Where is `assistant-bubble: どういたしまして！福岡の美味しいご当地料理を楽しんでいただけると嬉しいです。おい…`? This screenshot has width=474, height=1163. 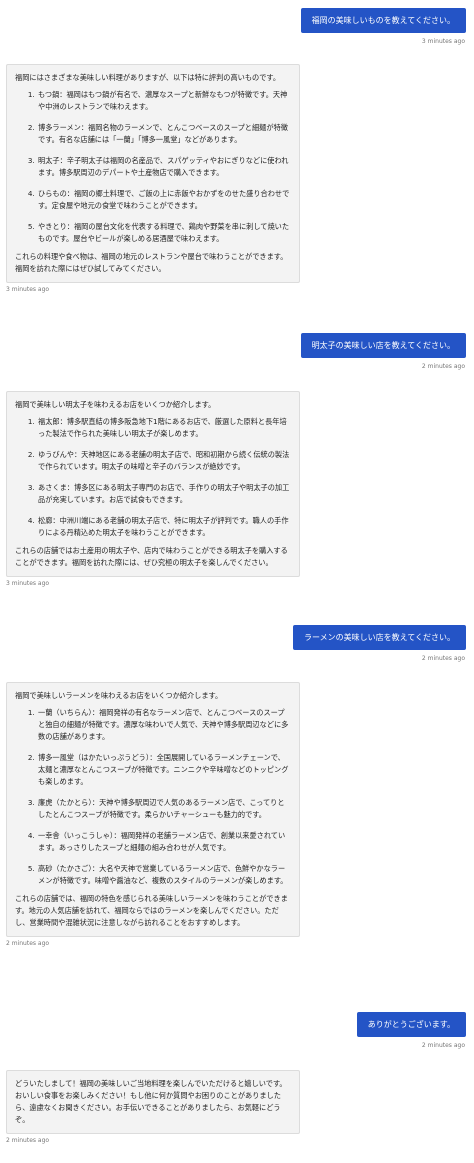
assistant-bubble: どういたしまして！福岡の美味しいご当地料理を楽しんでいただけると嬉しいです。おい… is located at coordinates (153, 1102).